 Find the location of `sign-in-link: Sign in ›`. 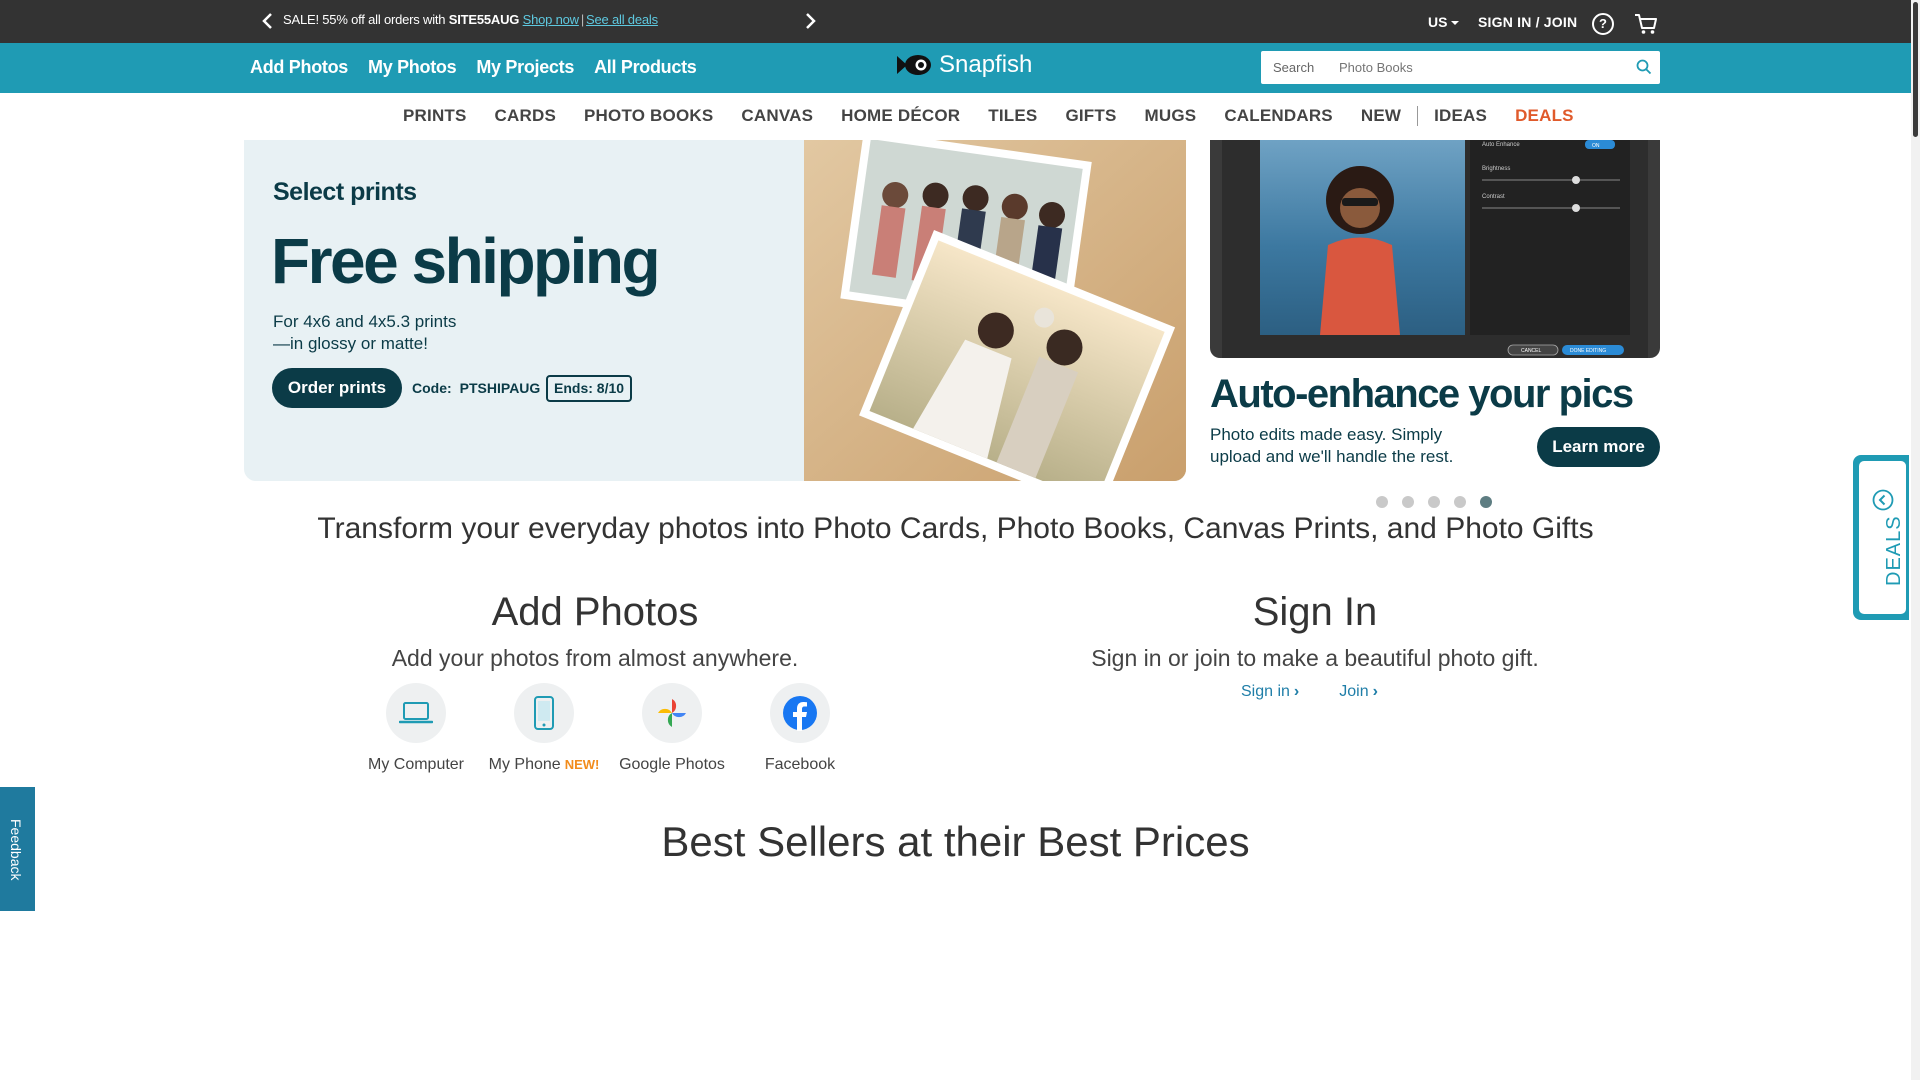

sign-in-link: Sign in › is located at coordinates (1270, 692).